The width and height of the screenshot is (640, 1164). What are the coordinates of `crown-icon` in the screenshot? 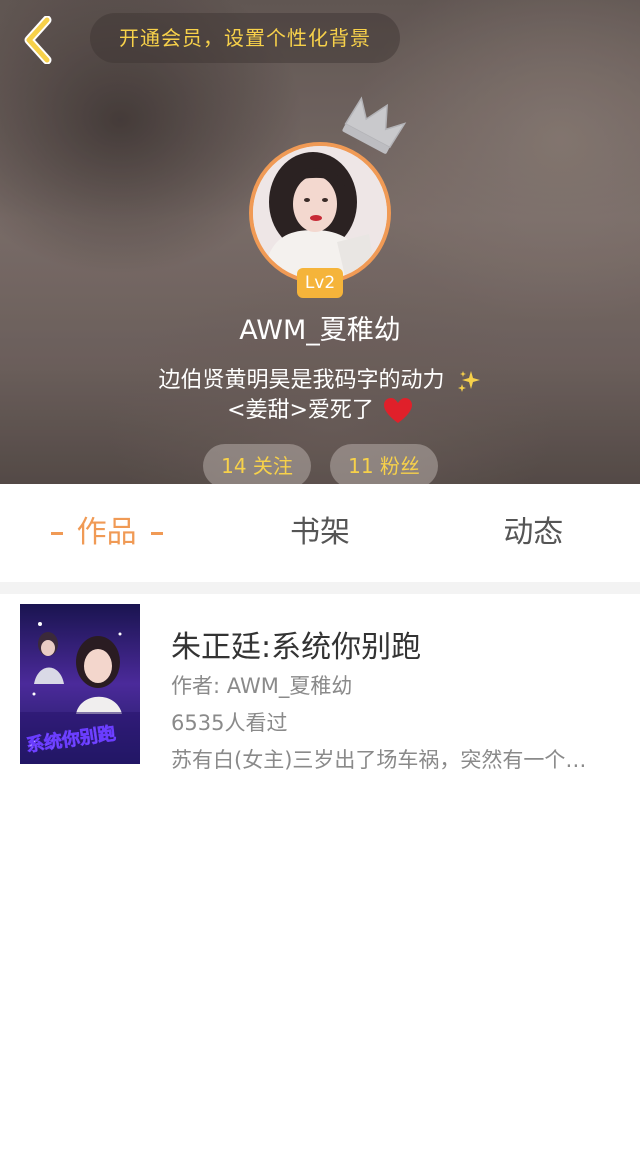 It's located at (374, 125).